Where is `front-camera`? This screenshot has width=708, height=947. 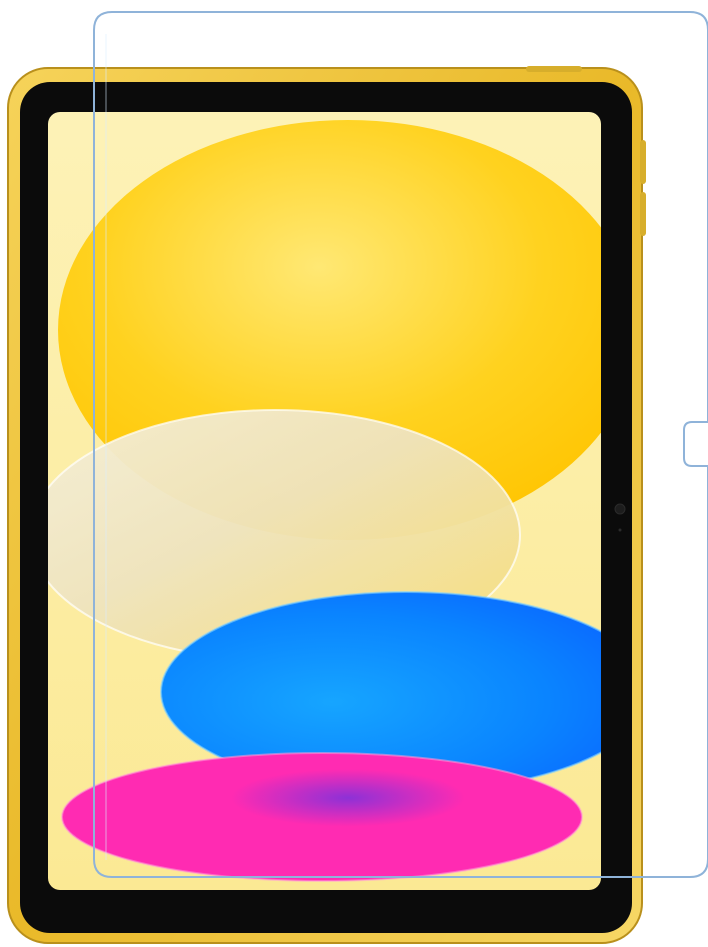 front-camera is located at coordinates (620, 509).